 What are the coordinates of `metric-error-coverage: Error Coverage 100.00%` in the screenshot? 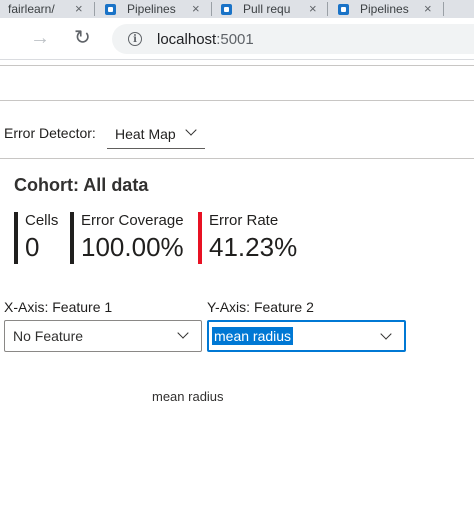 It's located at (127, 238).